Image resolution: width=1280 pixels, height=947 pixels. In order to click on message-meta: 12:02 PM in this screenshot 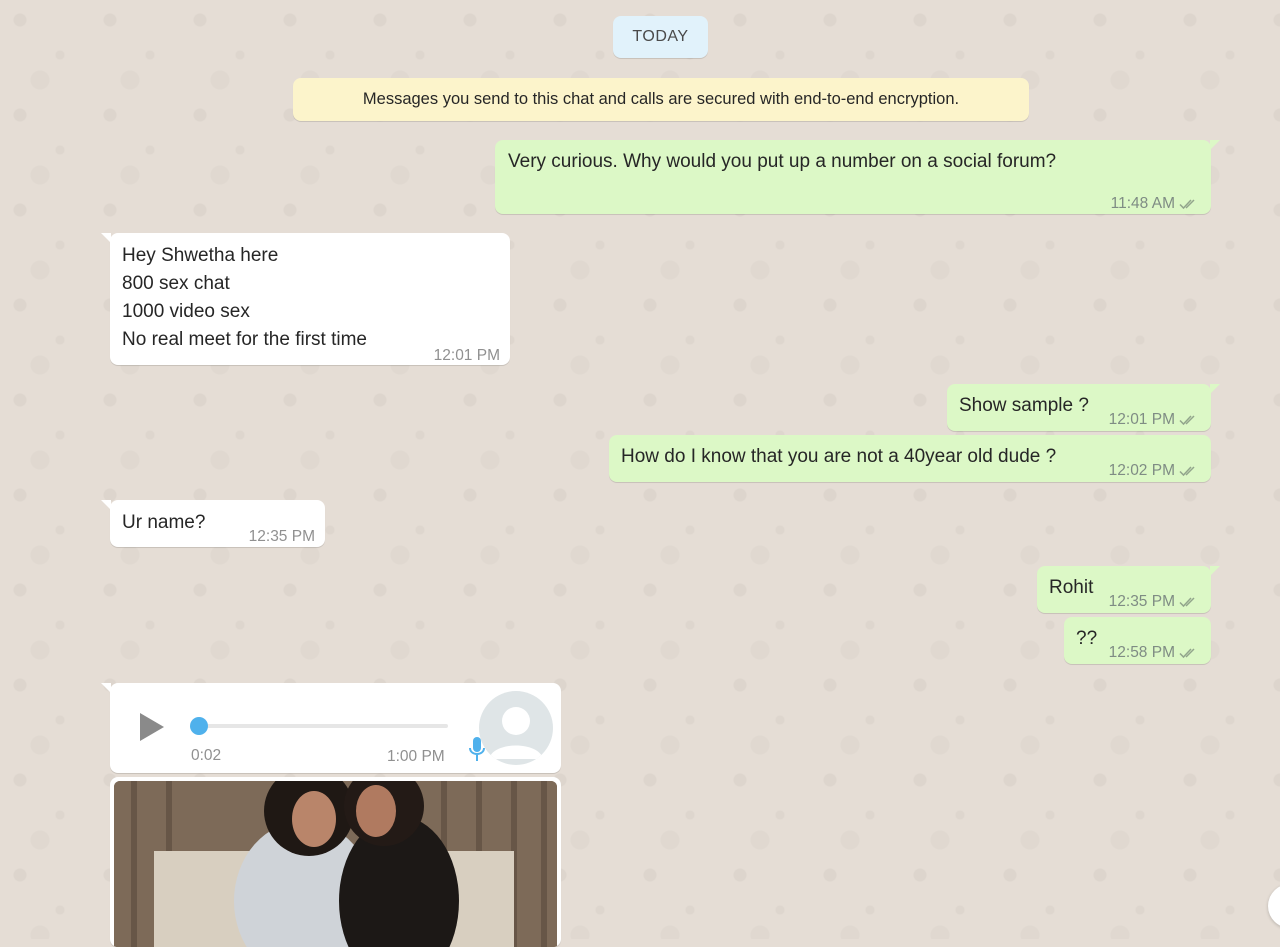, I will do `click(1154, 471)`.